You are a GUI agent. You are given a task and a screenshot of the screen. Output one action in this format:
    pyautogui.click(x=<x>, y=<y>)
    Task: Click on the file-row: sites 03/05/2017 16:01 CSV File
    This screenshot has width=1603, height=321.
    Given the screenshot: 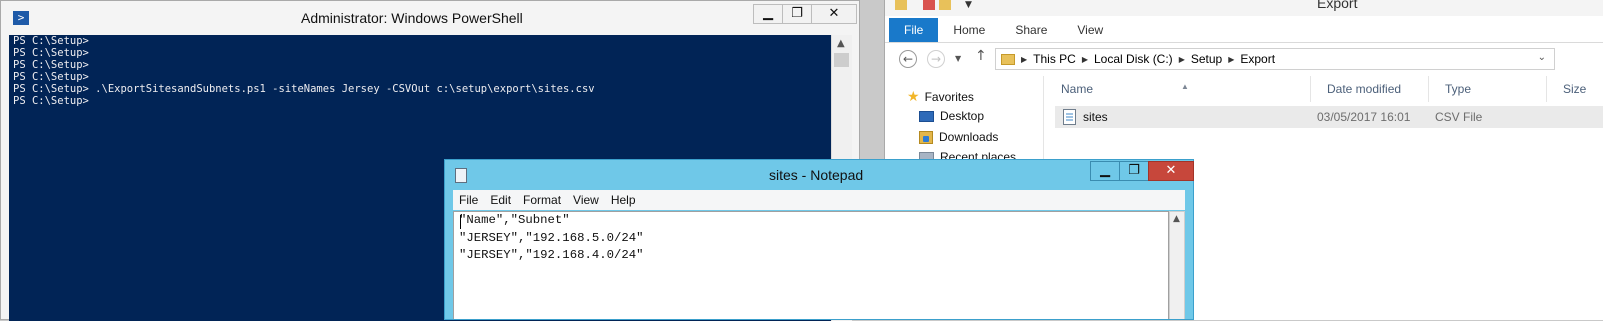 What is the action you would take?
    pyautogui.click(x=1329, y=117)
    